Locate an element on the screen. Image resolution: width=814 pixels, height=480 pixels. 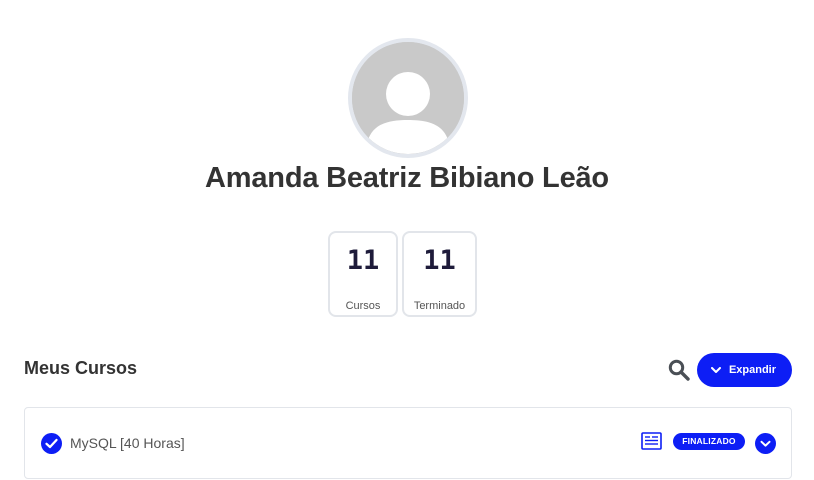
certificate-icon is located at coordinates (651, 441).